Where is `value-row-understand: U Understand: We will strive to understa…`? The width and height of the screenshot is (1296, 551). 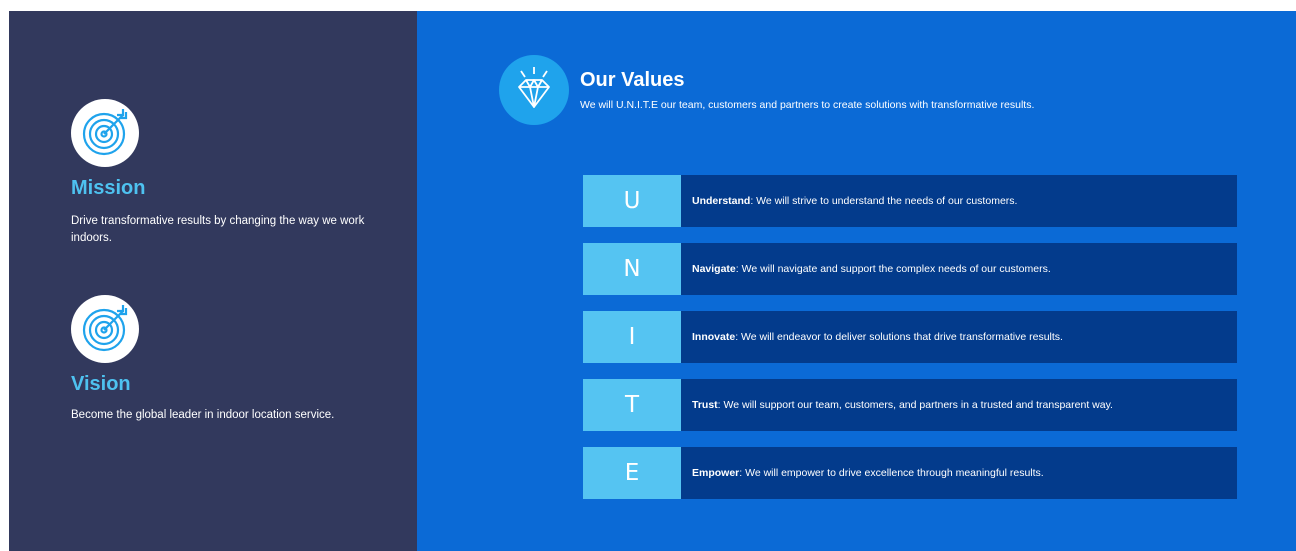 value-row-understand: U Understand: We will strive to understa… is located at coordinates (910, 201).